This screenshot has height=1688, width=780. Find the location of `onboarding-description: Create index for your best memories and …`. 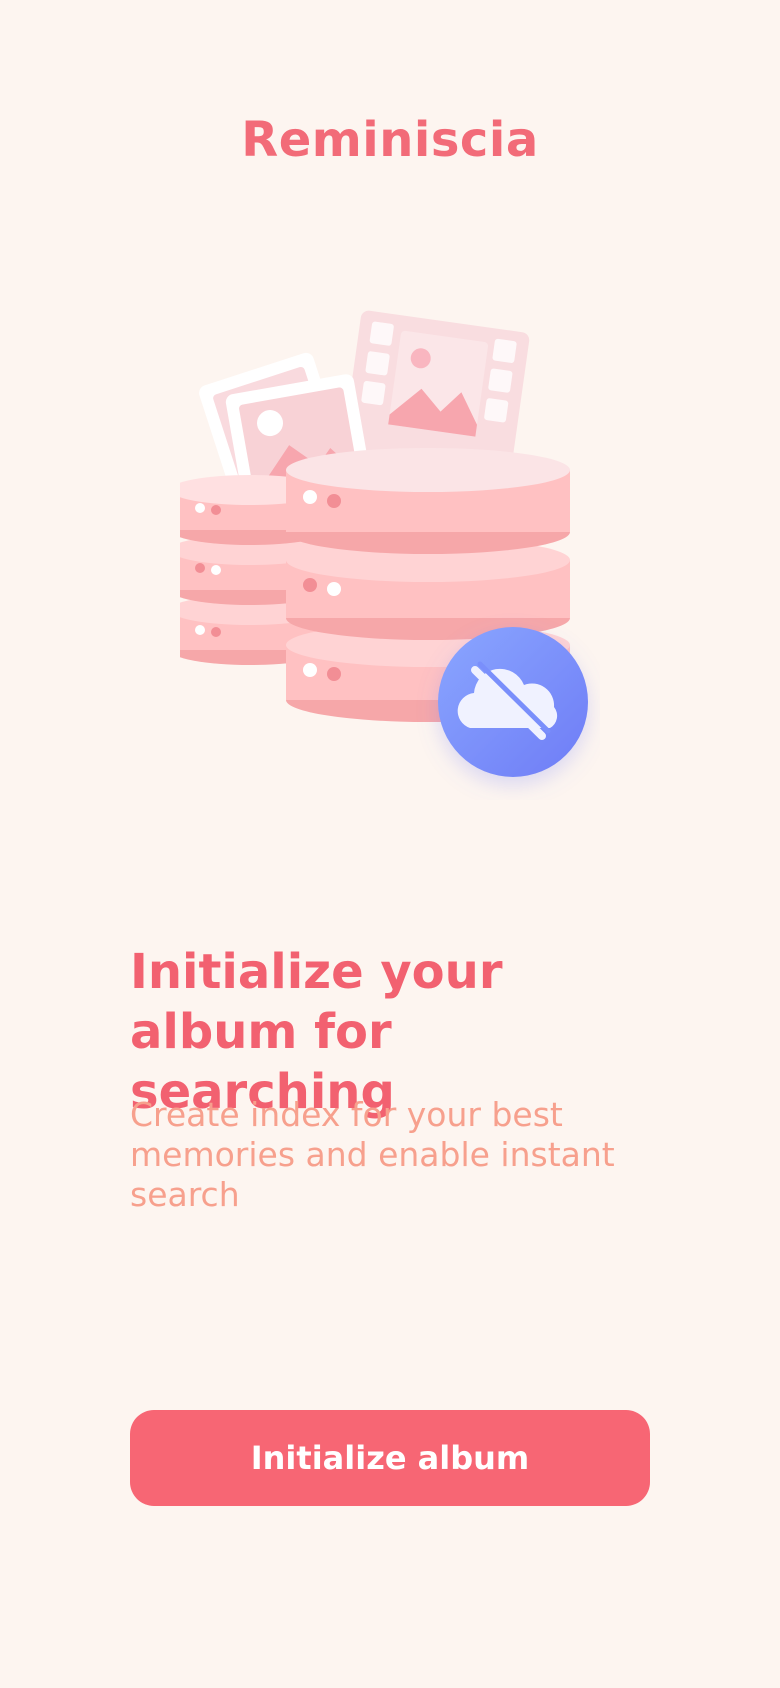

onboarding-description: Create index for your best memories and … is located at coordinates (372, 1154).